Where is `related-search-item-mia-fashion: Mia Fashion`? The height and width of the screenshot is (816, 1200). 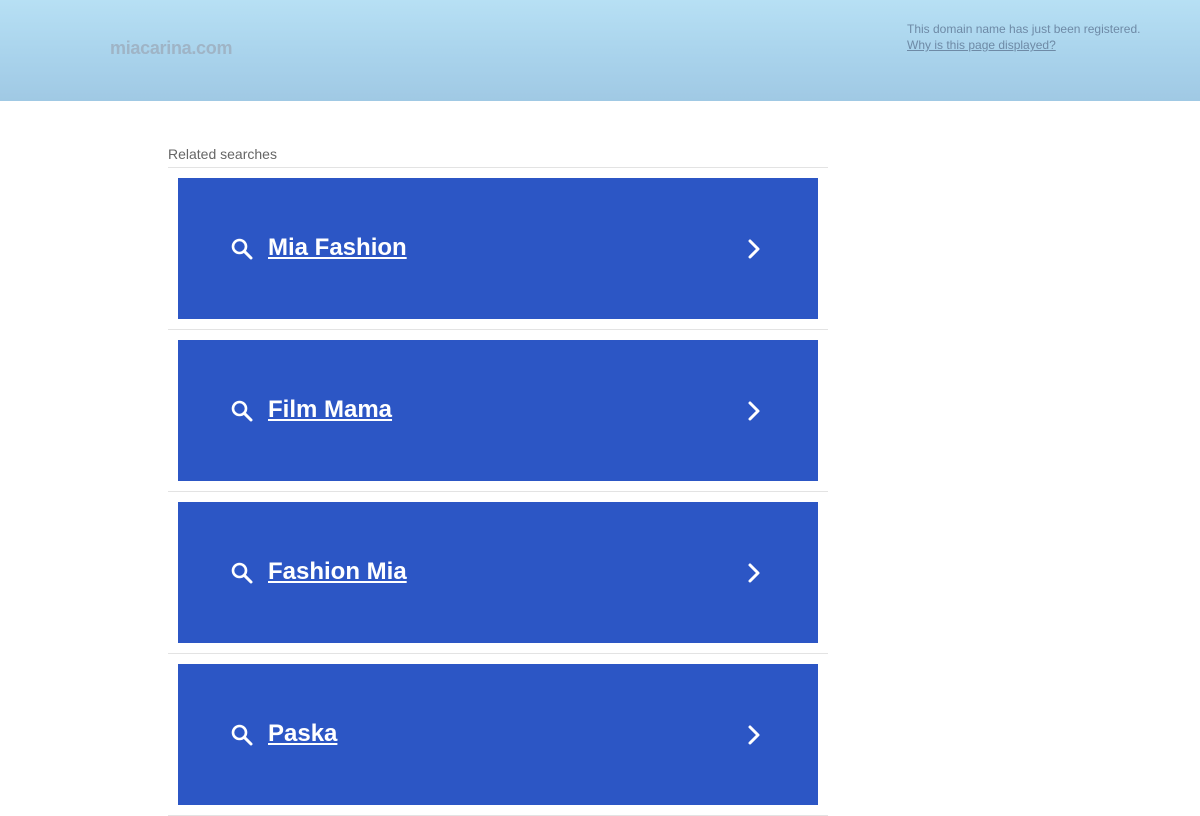
related-search-item-mia-fashion: Mia Fashion is located at coordinates (498, 248).